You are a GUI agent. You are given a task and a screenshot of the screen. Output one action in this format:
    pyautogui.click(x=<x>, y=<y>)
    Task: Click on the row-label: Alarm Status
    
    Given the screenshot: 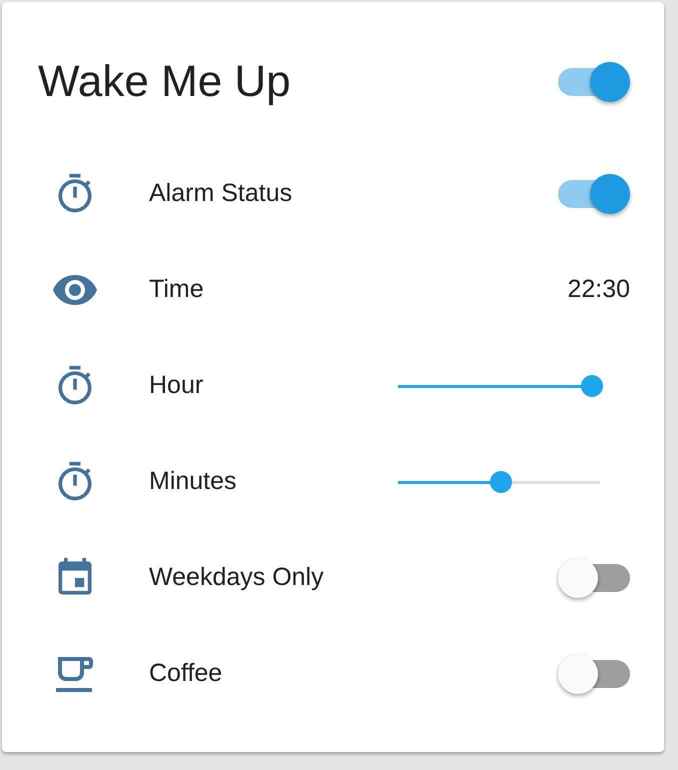 What is the action you would take?
    pyautogui.click(x=220, y=194)
    